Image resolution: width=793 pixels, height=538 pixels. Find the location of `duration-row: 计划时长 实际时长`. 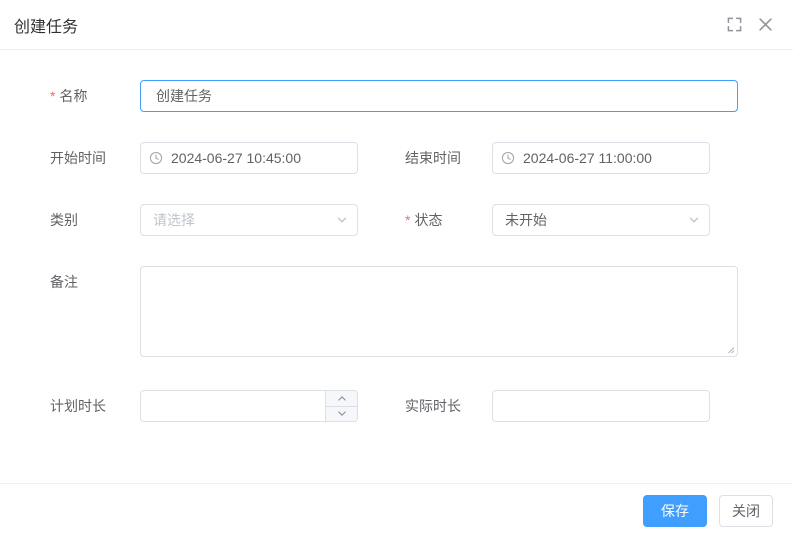

duration-row: 计划时长 实际时长 is located at coordinates (421, 406).